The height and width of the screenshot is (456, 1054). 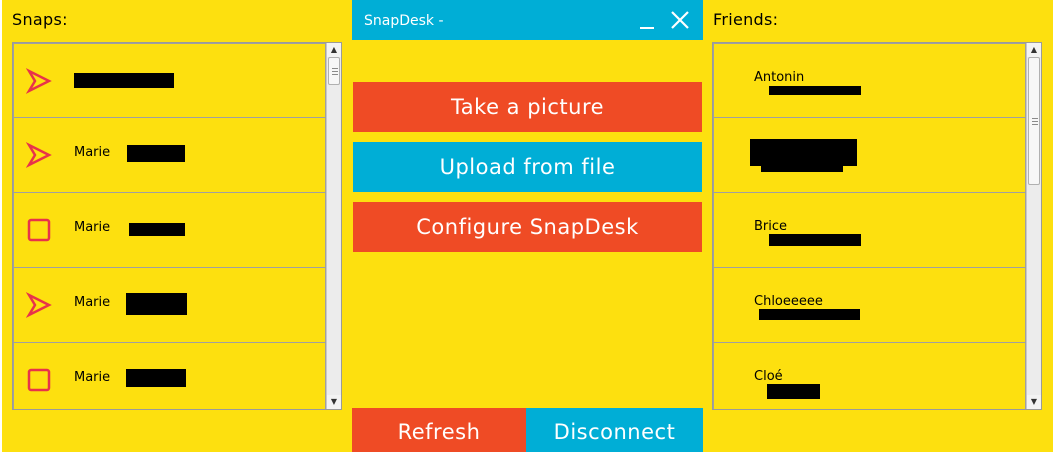 What do you see at coordinates (869, 230) in the screenshot?
I see `friend-item: Brice` at bounding box center [869, 230].